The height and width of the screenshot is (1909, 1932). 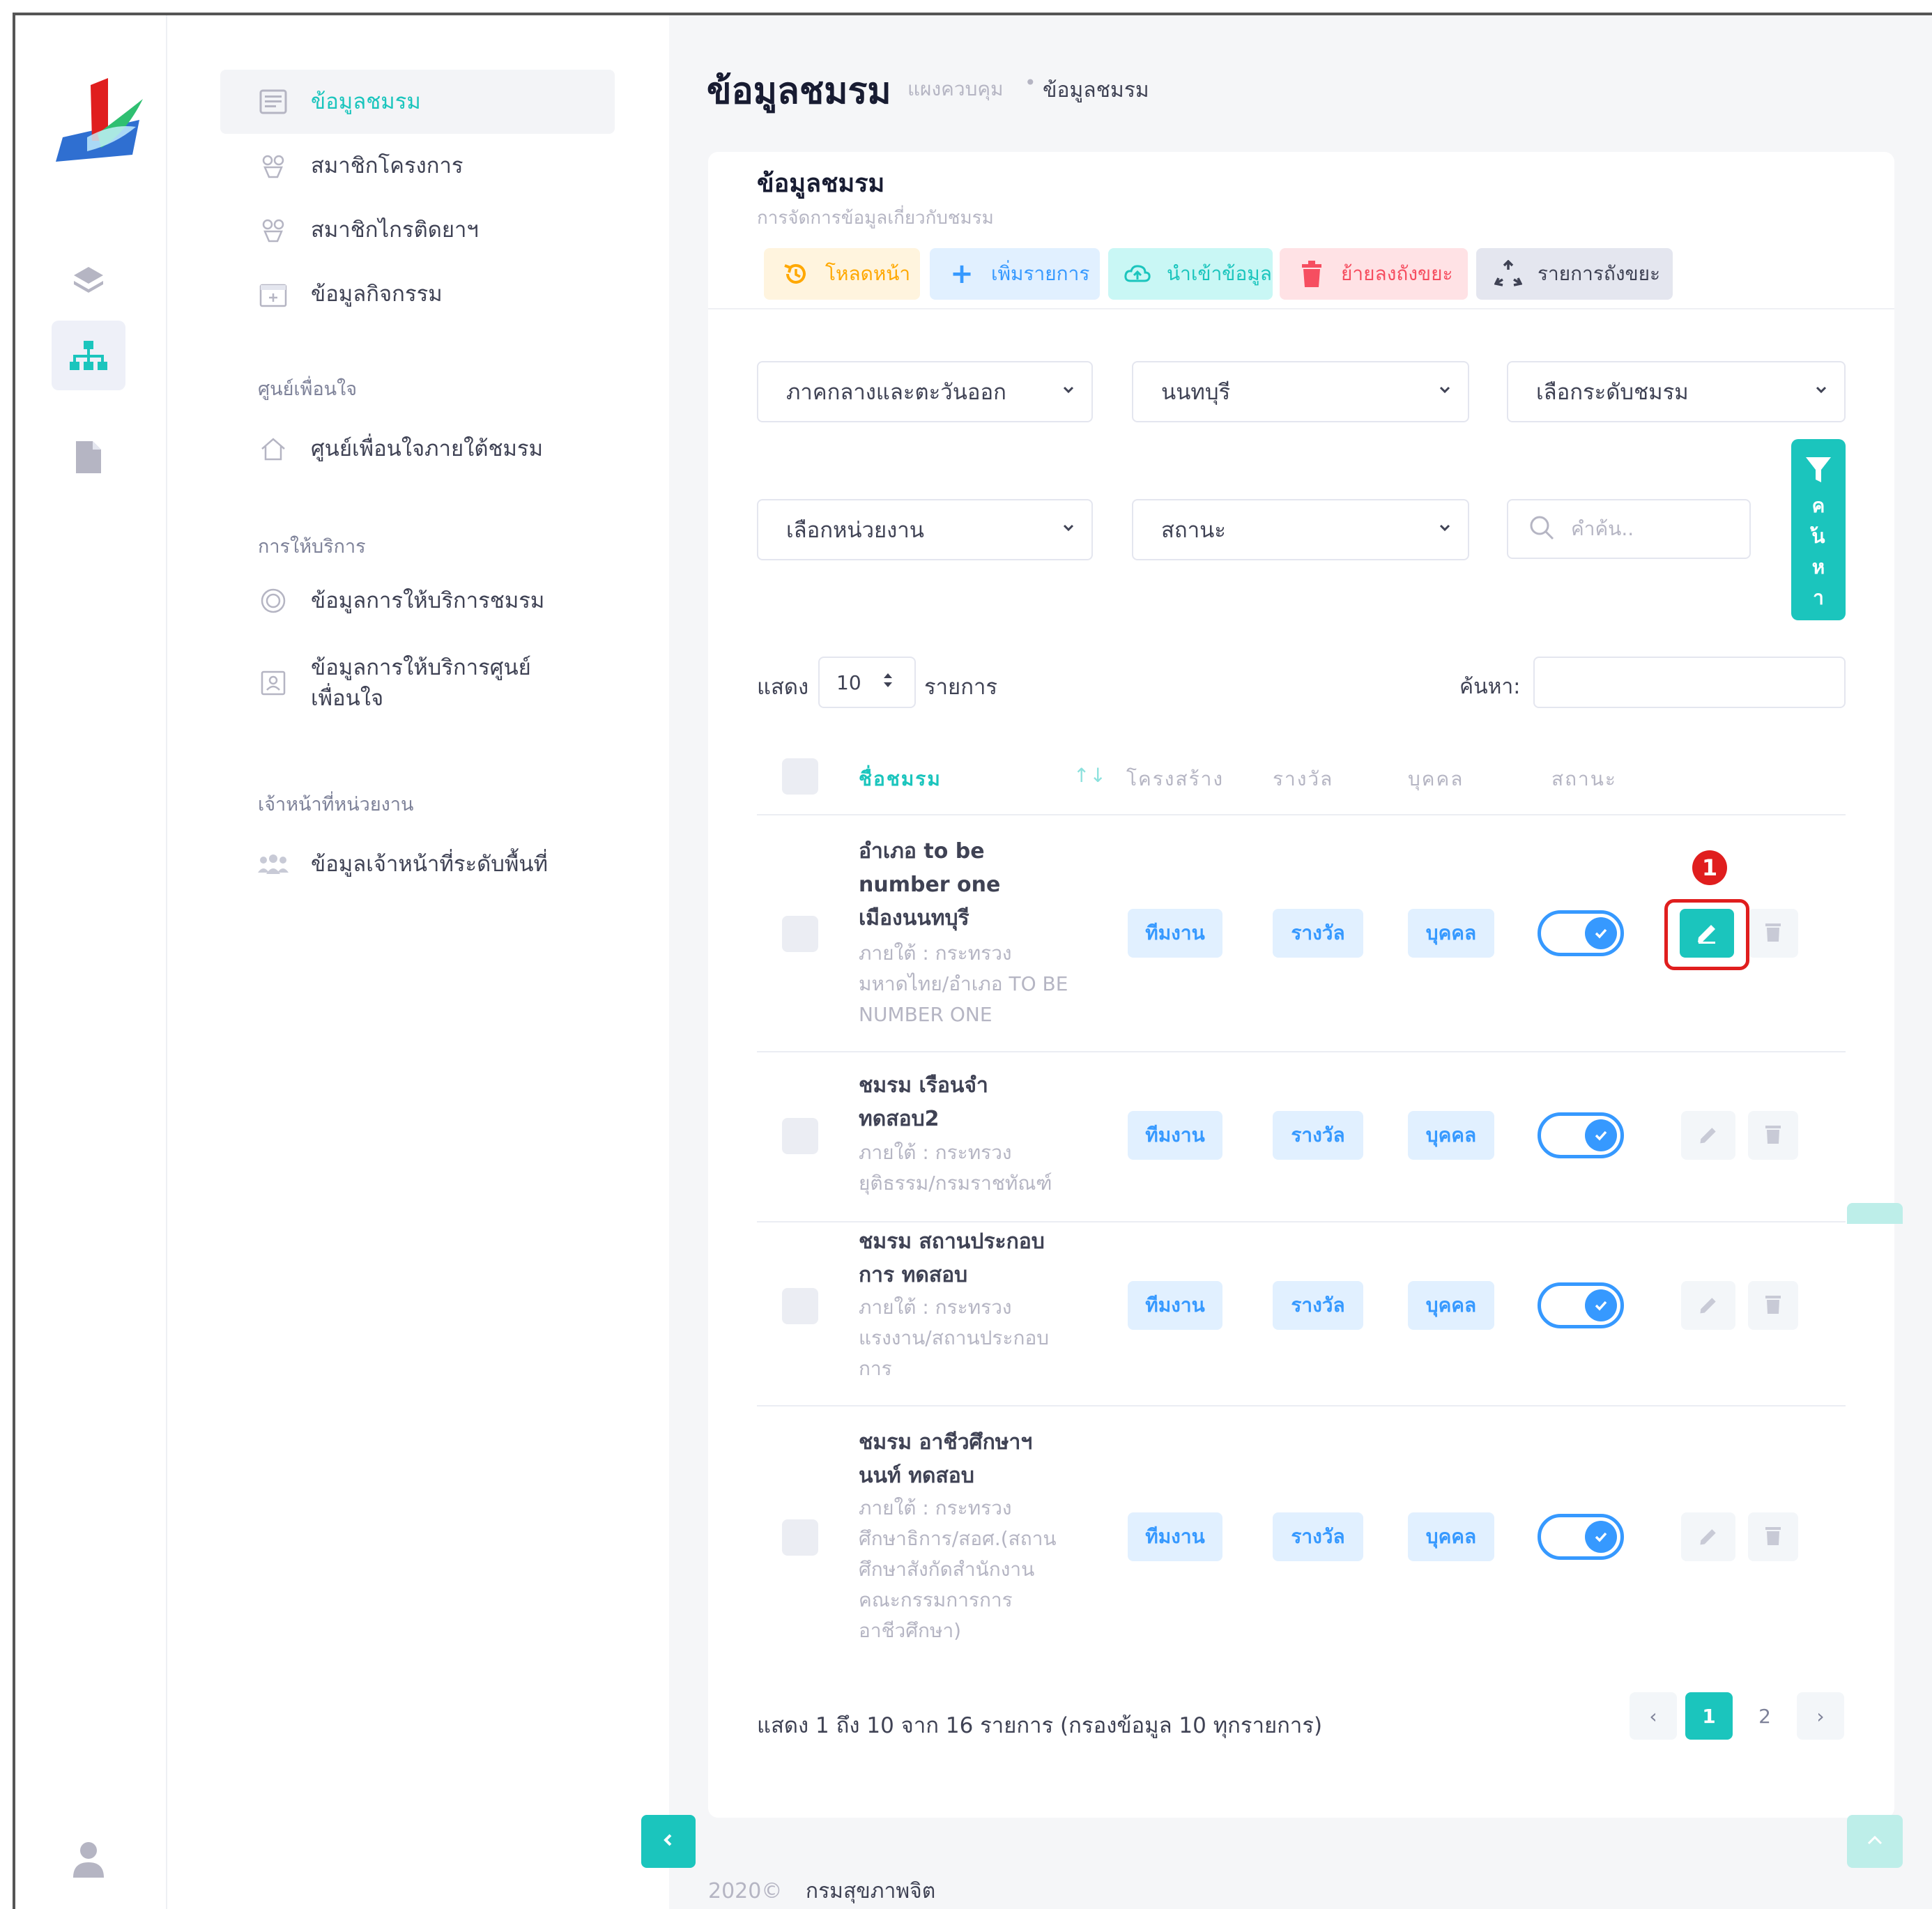 What do you see at coordinates (962, 274) in the screenshot?
I see `plus-icon: +` at bounding box center [962, 274].